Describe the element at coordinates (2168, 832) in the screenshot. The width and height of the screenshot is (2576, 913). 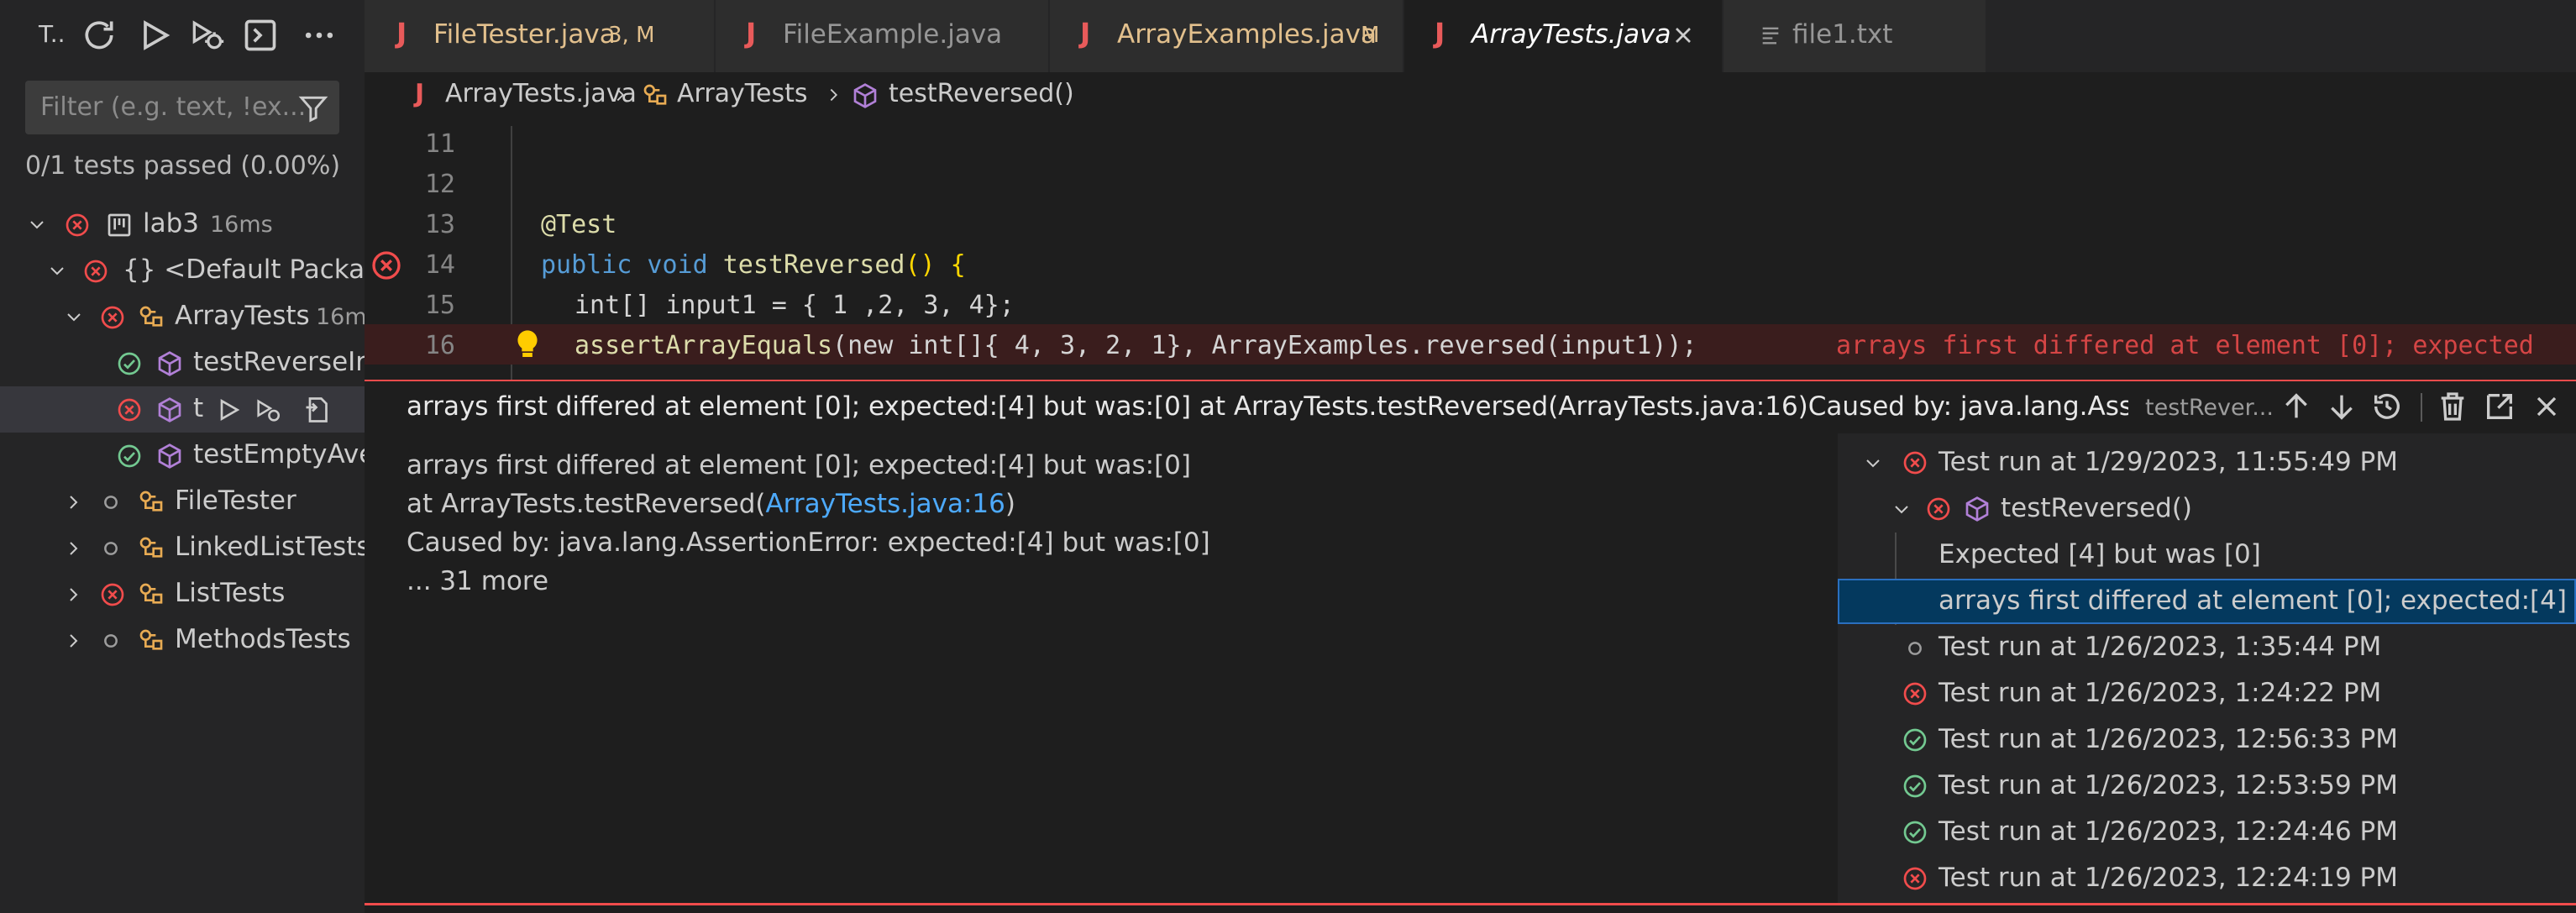
I see `history-item-label: Test run at 1/26/2023, 12:24:46 PM` at that location.